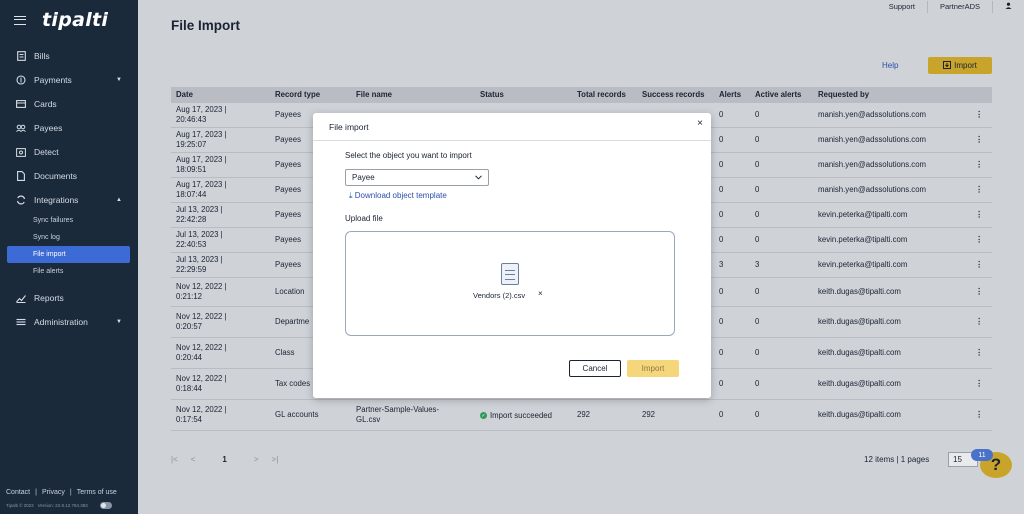  What do you see at coordinates (902, 7) in the screenshot?
I see `support-link: Support` at bounding box center [902, 7].